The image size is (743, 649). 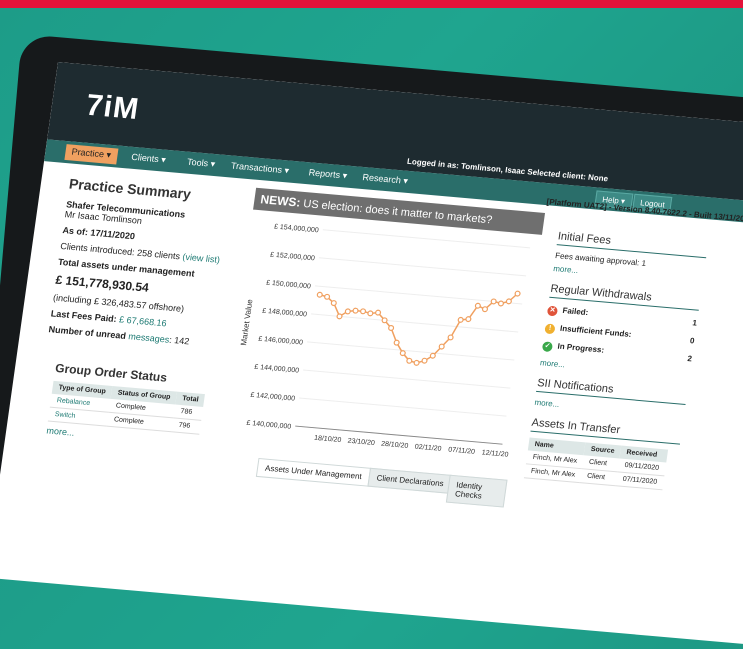 I want to click on failed-label: Failed:, so click(x=575, y=311).